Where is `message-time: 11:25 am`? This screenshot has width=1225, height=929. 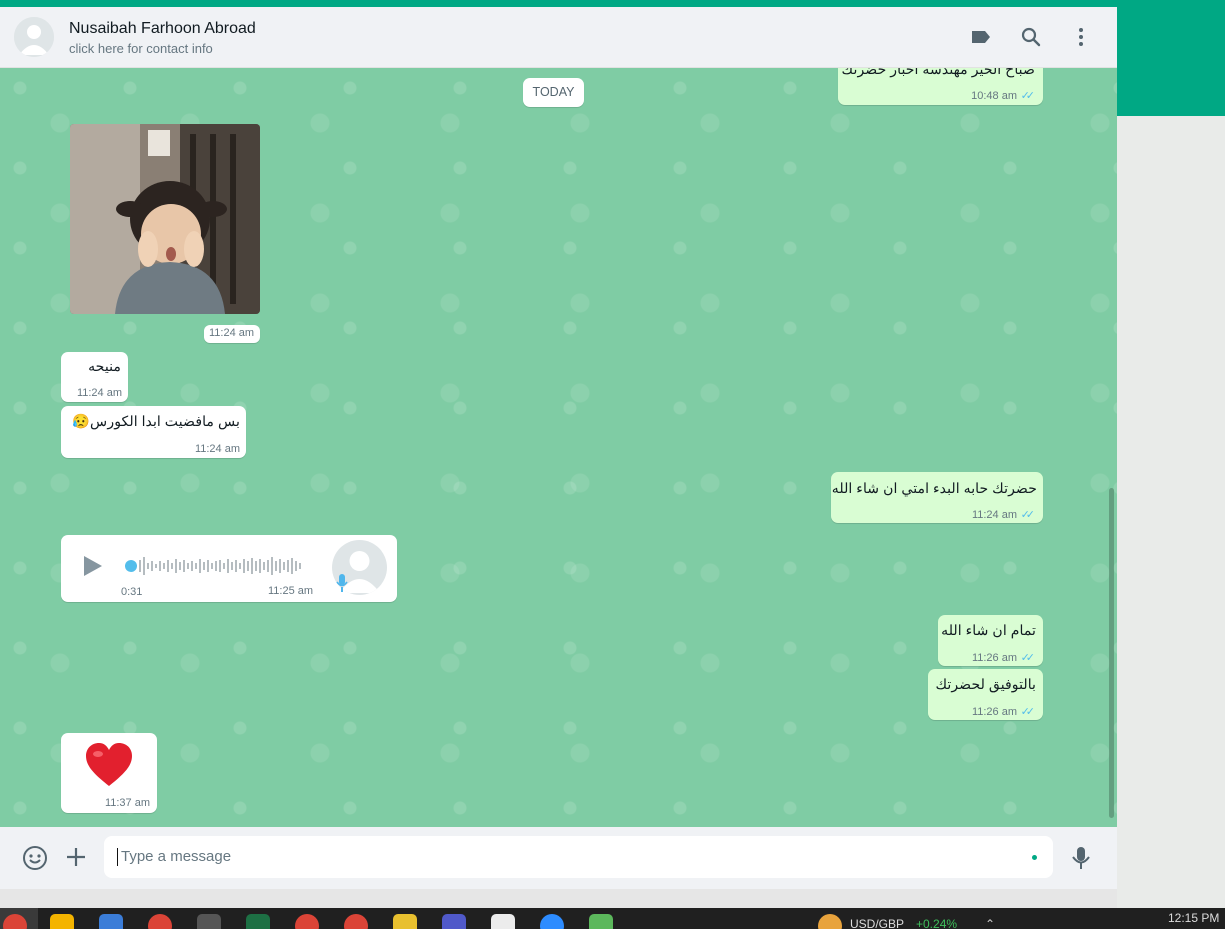 message-time: 11:25 am is located at coordinates (291, 591).